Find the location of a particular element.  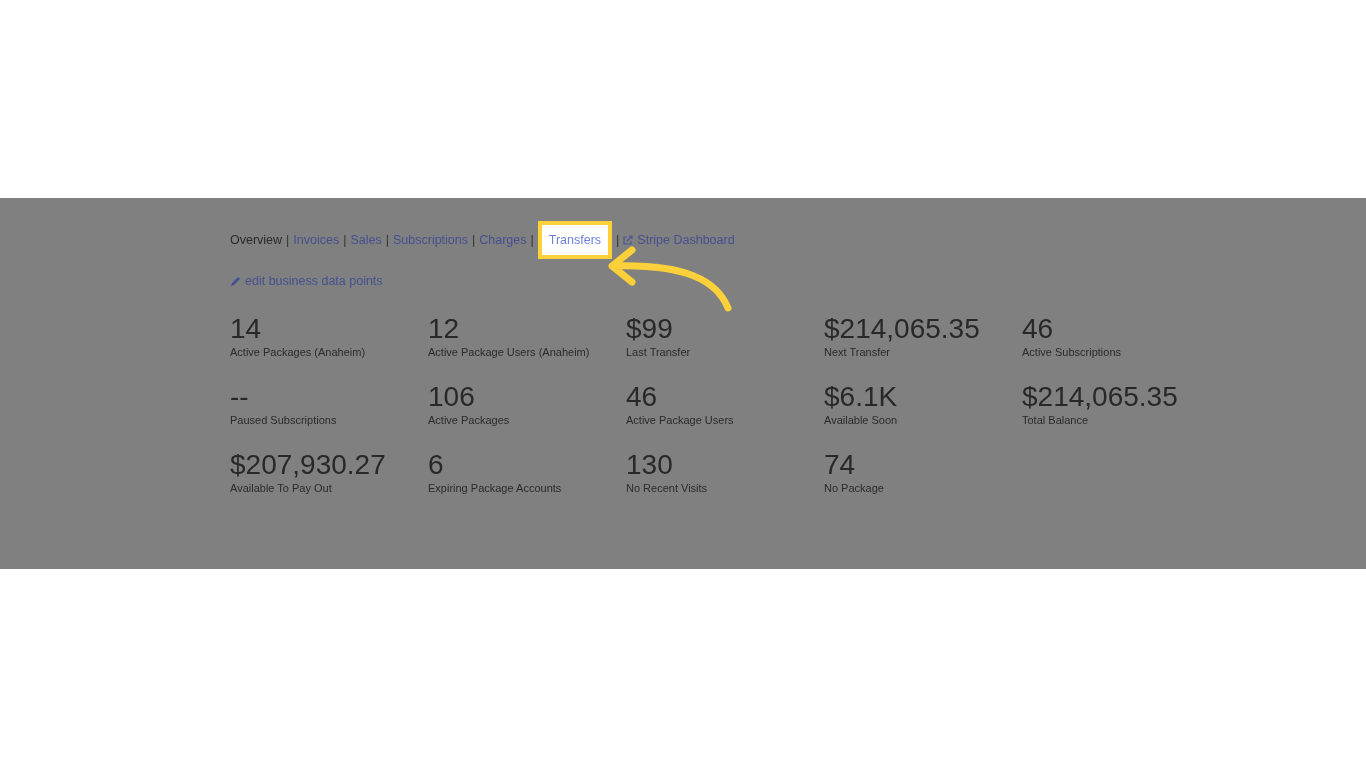

stat-value: 6 is located at coordinates (436, 464).